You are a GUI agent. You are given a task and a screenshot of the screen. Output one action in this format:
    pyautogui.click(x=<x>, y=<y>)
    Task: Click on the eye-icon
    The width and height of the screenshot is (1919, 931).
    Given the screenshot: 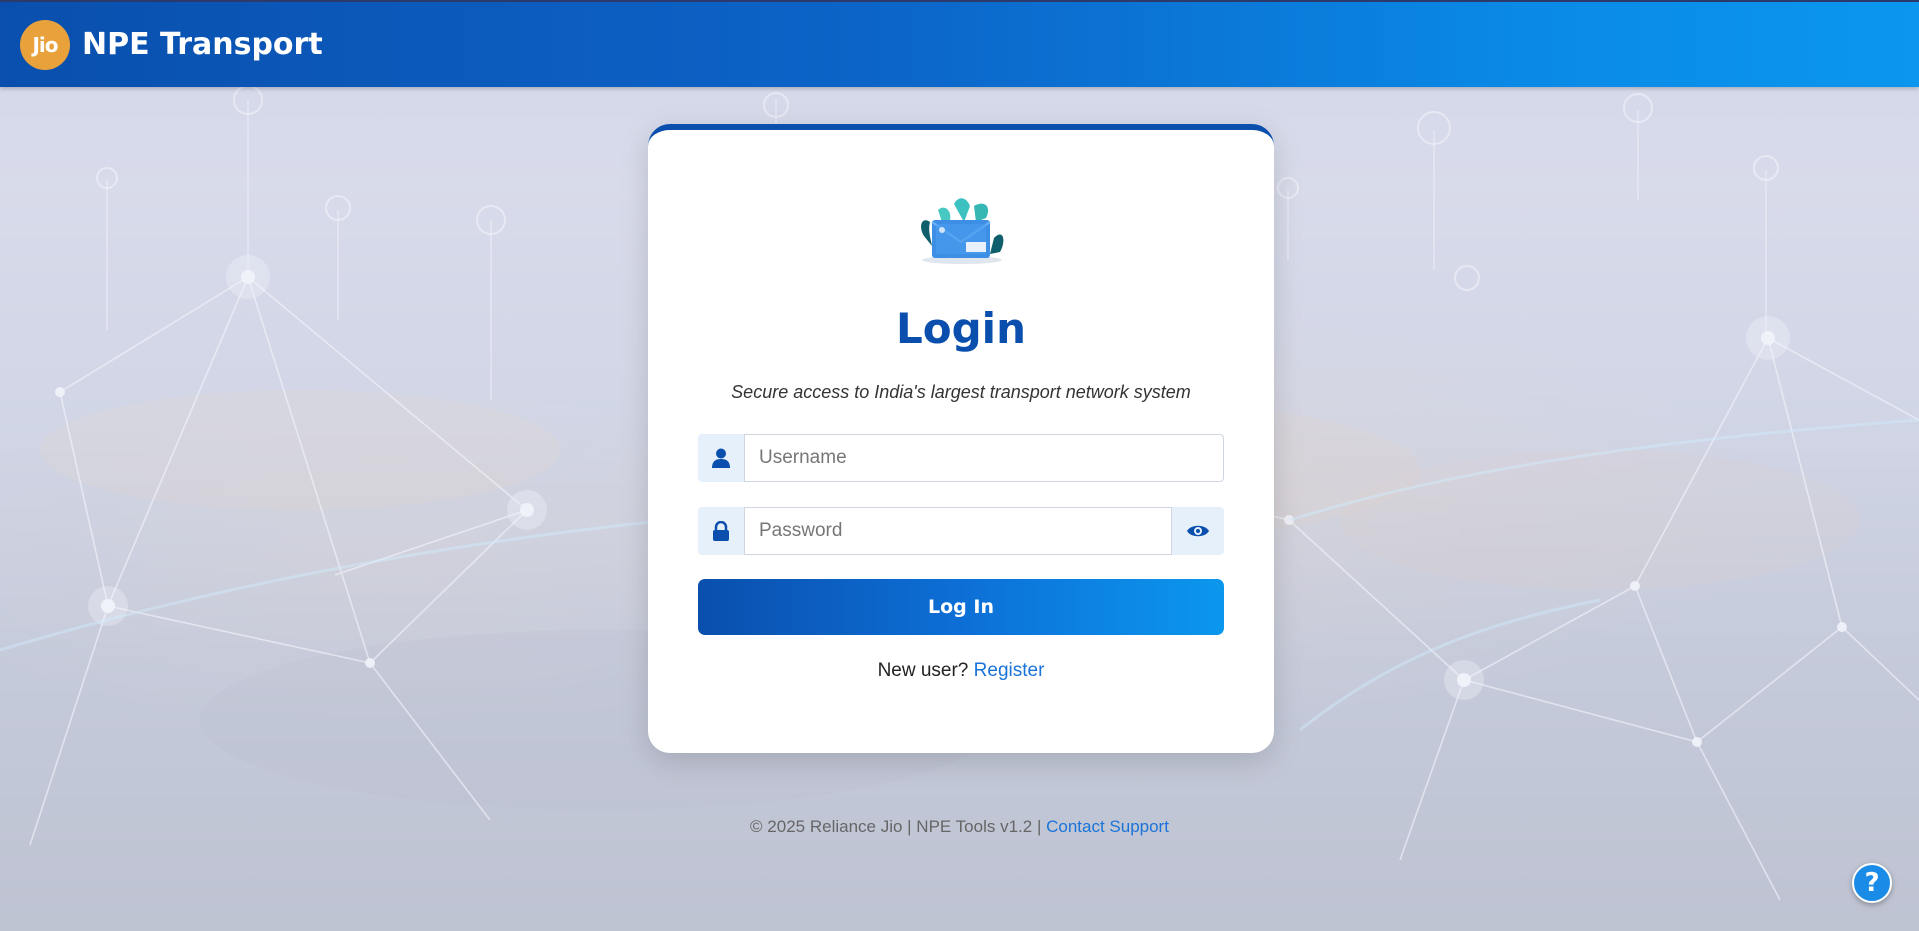 What is the action you would take?
    pyautogui.click(x=1198, y=531)
    